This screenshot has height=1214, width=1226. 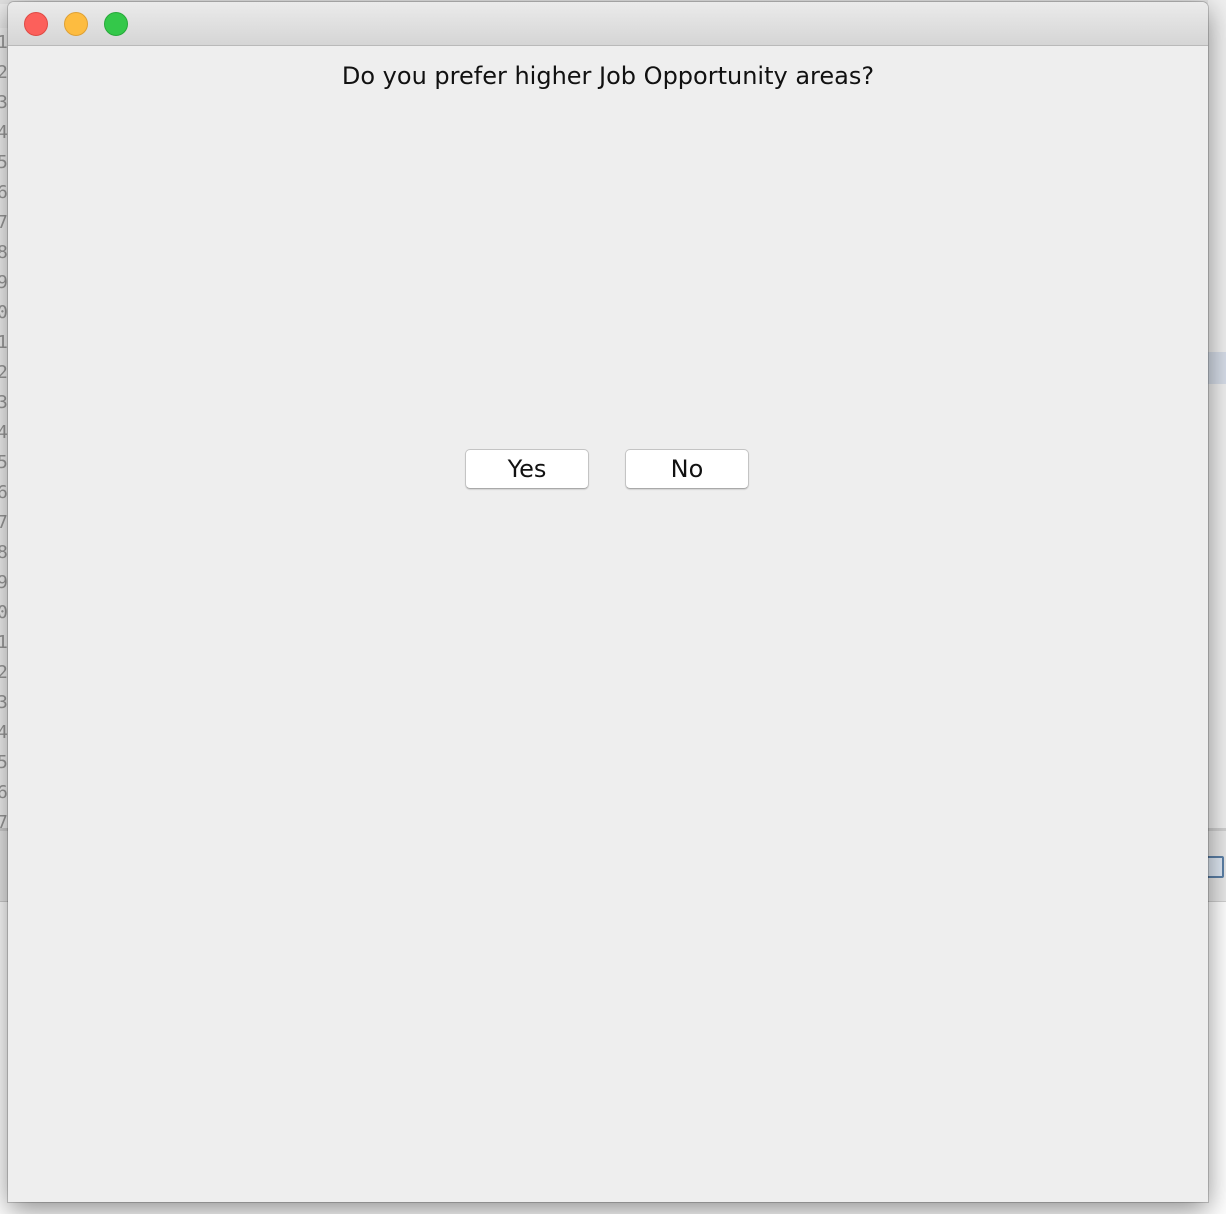 I want to click on background-right-panel, so click(x=1217, y=414).